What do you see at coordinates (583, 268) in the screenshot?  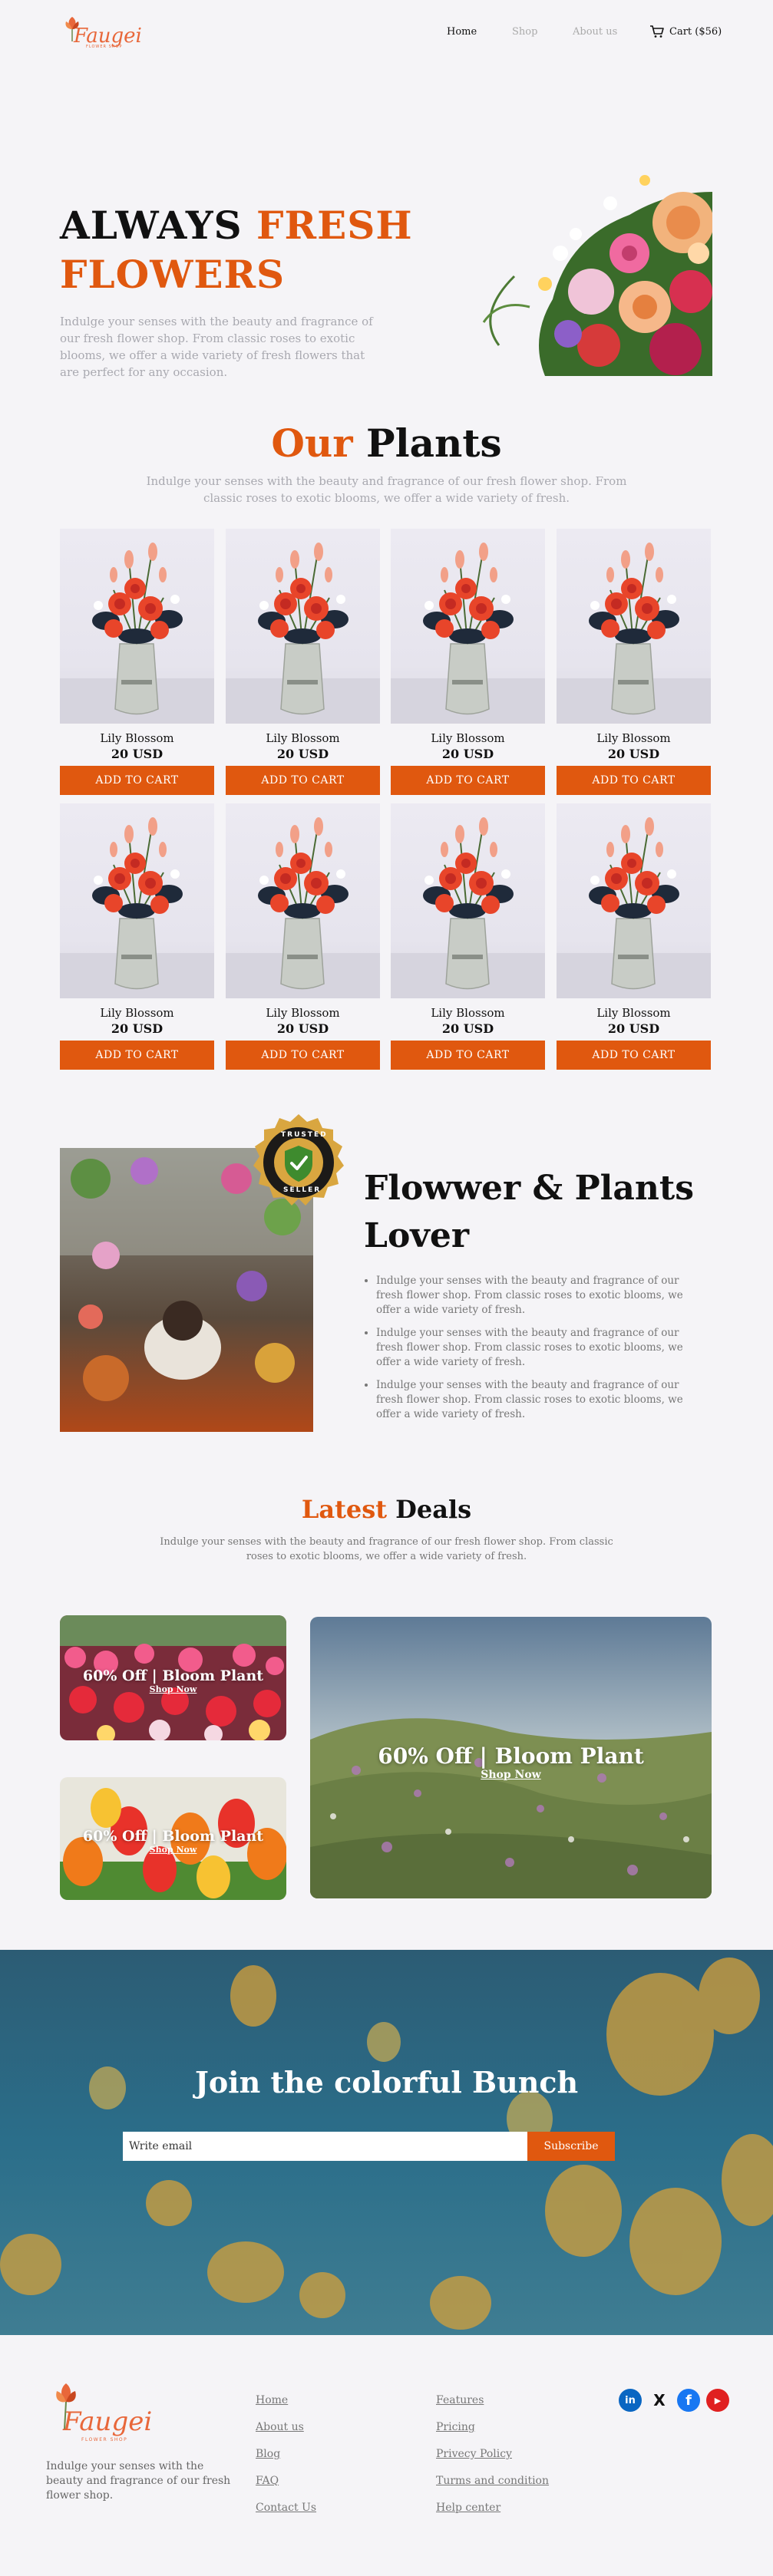 I see `hero-bouquet-image` at bounding box center [583, 268].